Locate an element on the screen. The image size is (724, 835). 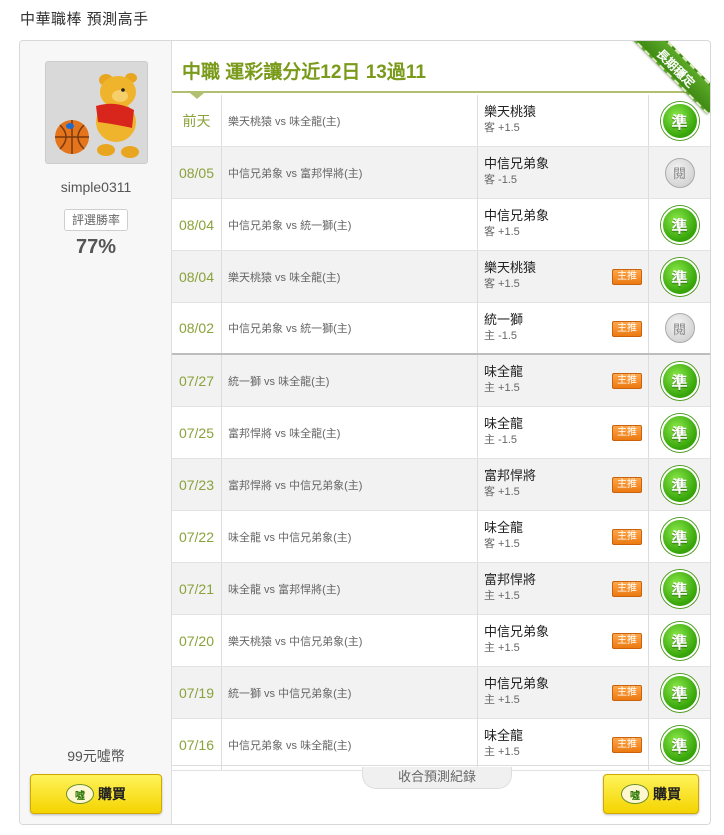
prediction-row: 07/23 富邦悍將 vs 中信兄弟象(主) 富邦悍將客 +1.5 主推準 is located at coordinates (441, 485).